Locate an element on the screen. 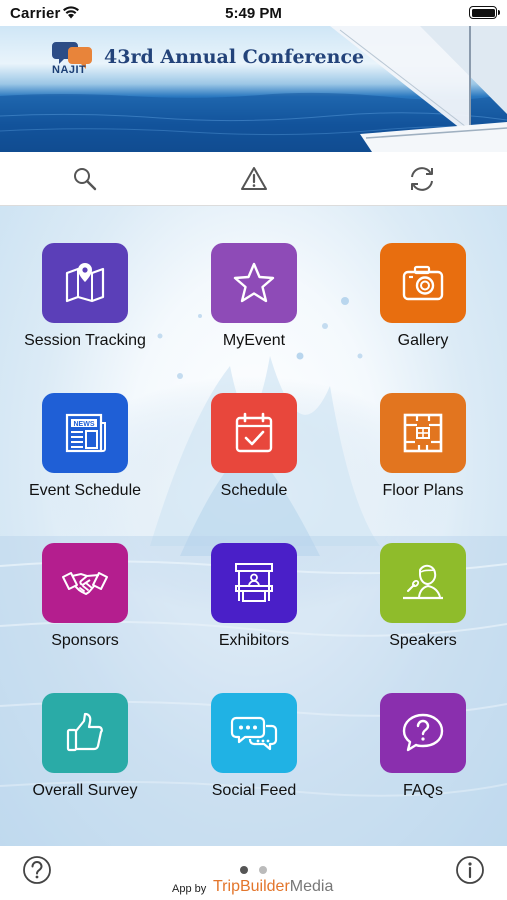 The image size is (507, 900). tile-label: Event Schedule is located at coordinates (85, 490).